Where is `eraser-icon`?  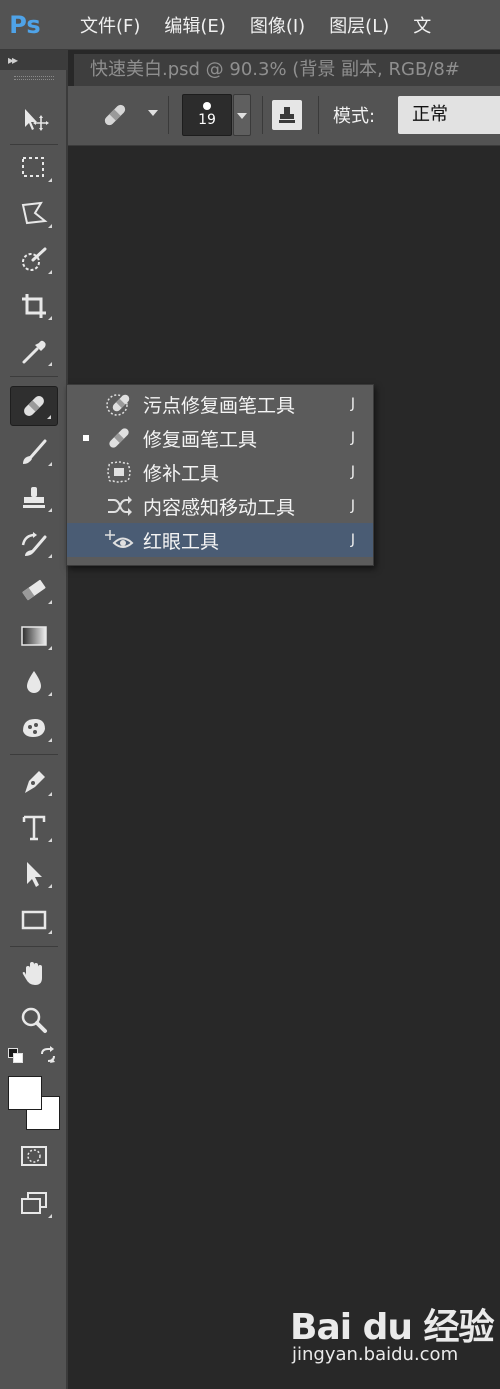 eraser-icon is located at coordinates (34, 590).